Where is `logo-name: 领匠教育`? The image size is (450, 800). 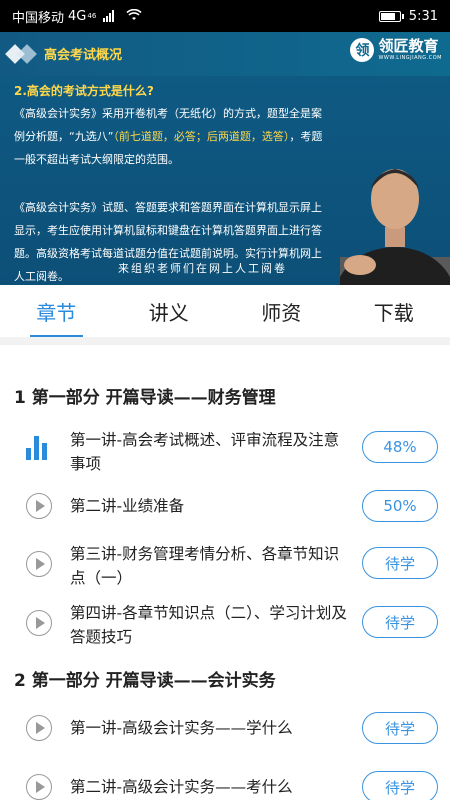 logo-name: 领匠教育 is located at coordinates (408, 46).